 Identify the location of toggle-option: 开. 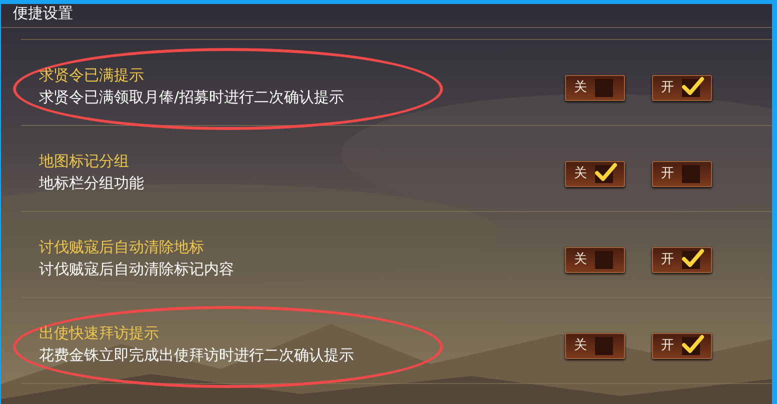
(682, 173).